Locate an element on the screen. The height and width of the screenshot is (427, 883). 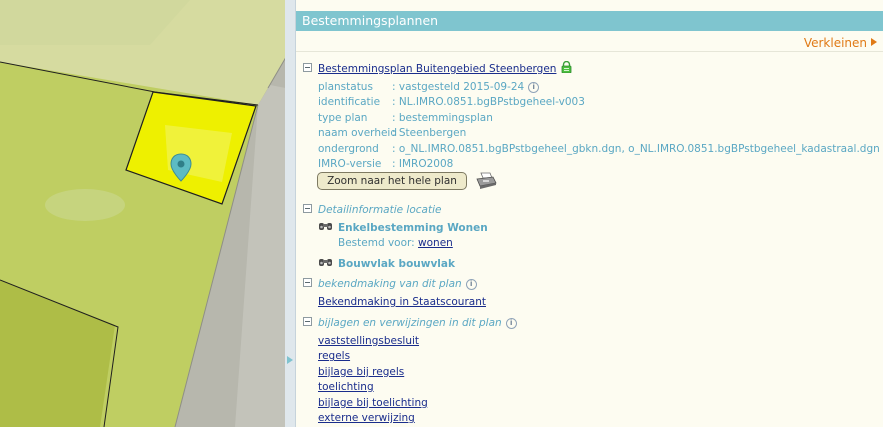
plan-name-link: Bestemmingsplan Buitengebied Steenbergen is located at coordinates (437, 69).